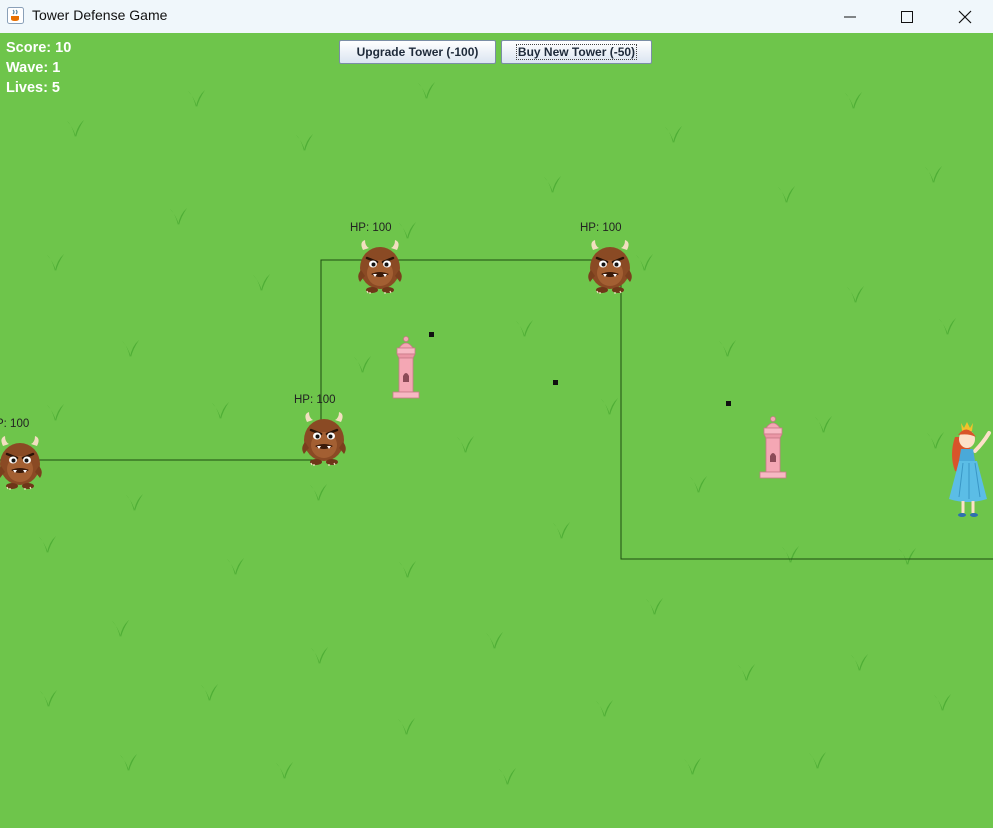  Describe the element at coordinates (33, 68) in the screenshot. I see `wave-label: Wave: 1` at that location.